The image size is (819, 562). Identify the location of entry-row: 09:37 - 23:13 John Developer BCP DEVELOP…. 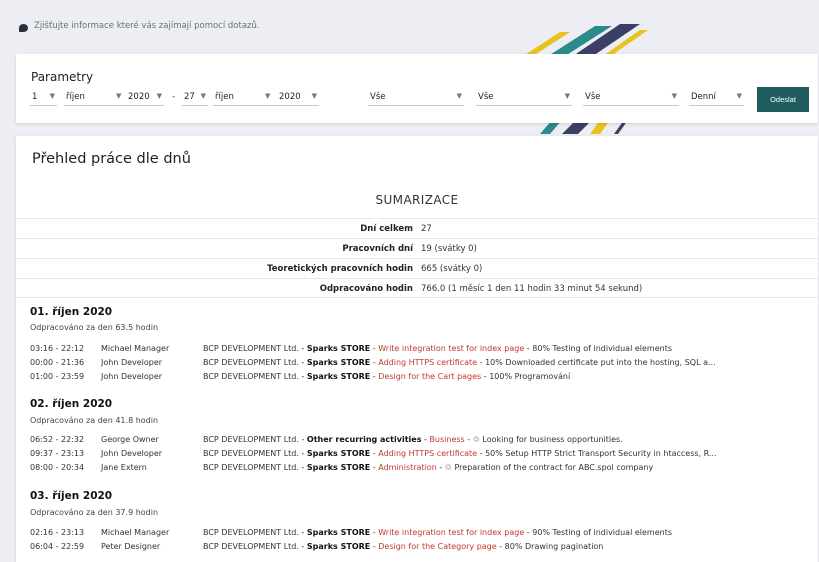
(373, 453).